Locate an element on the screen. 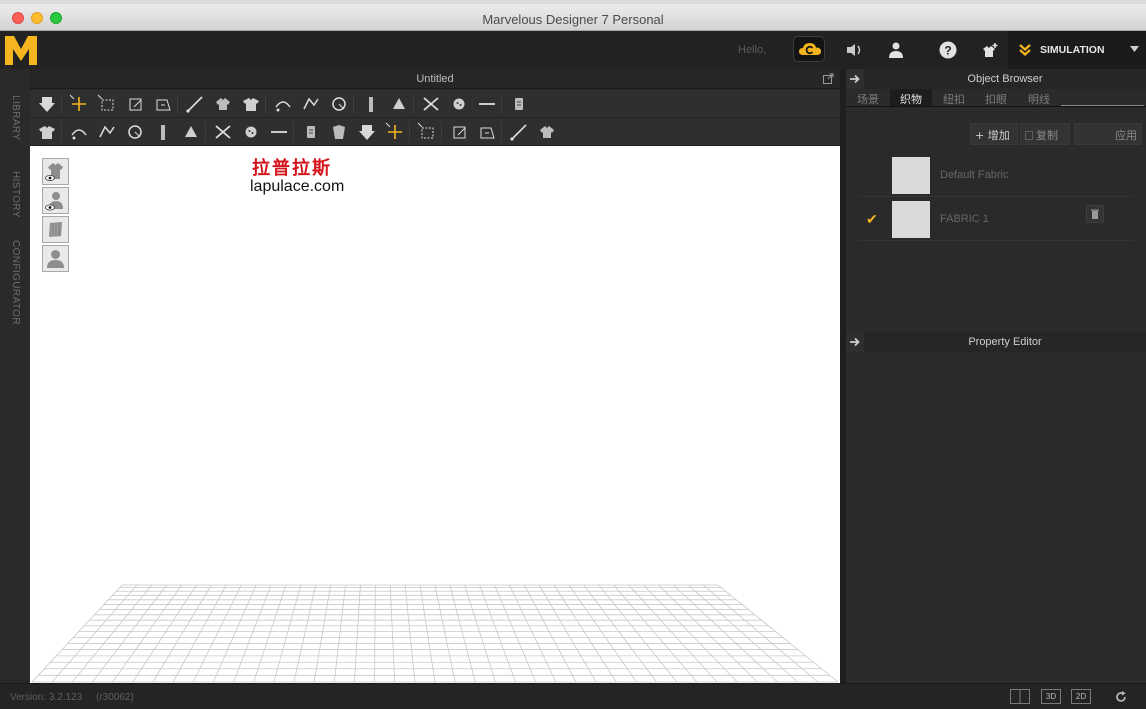 The image size is (1146, 709). edit-pin-tool is located at coordinates (487, 104).